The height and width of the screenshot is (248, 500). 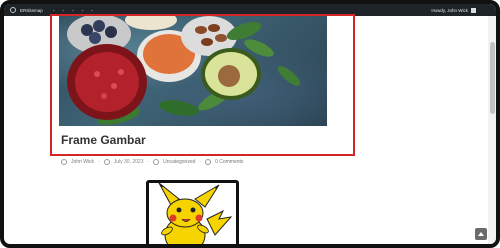 I want to click on admin-bar-account: Howdy, John Wick, so click(x=453, y=10).